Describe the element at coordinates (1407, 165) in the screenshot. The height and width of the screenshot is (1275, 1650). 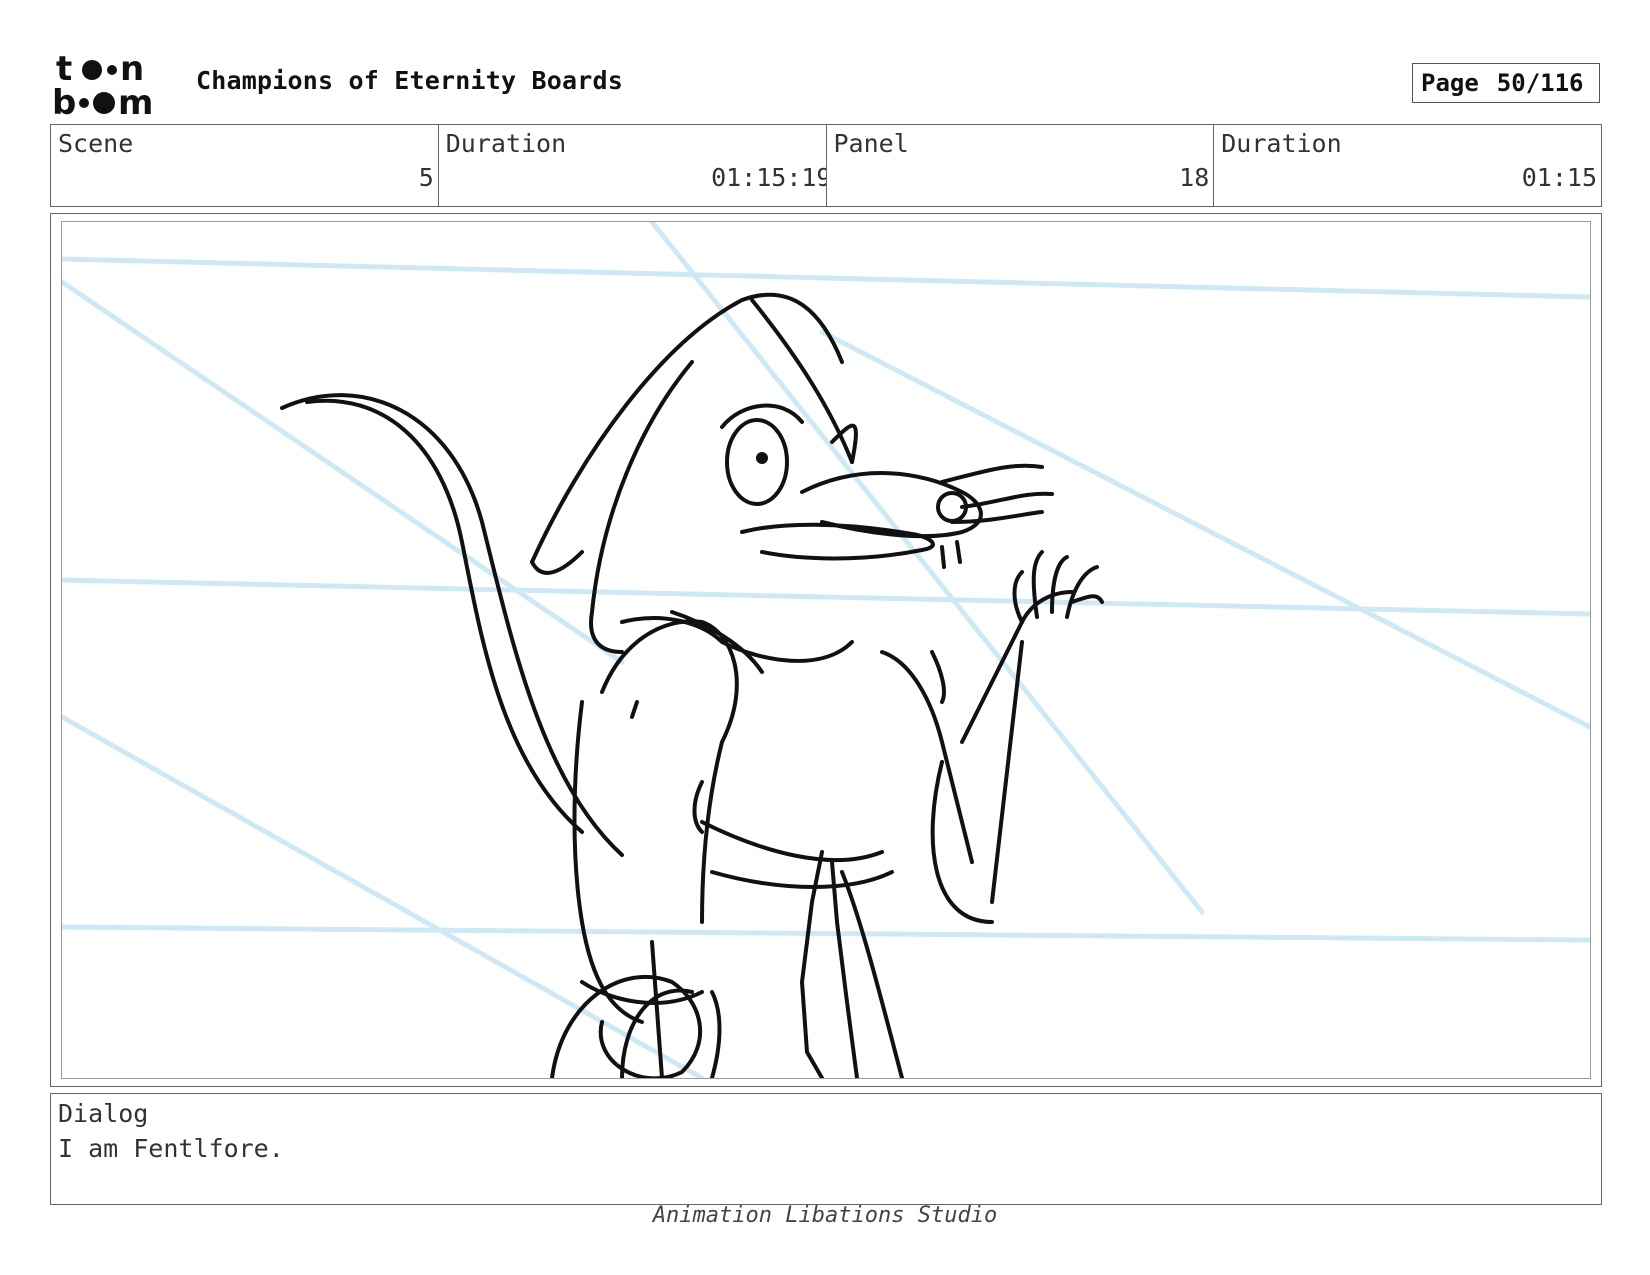
I see `panel-duration-cell: Duration 01:15` at that location.